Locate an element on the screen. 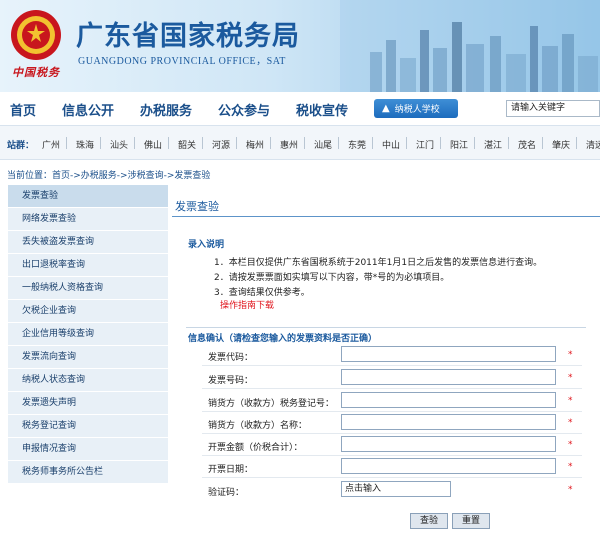 The height and width of the screenshot is (538, 600). captcha-input: 点击输入 is located at coordinates (396, 489).